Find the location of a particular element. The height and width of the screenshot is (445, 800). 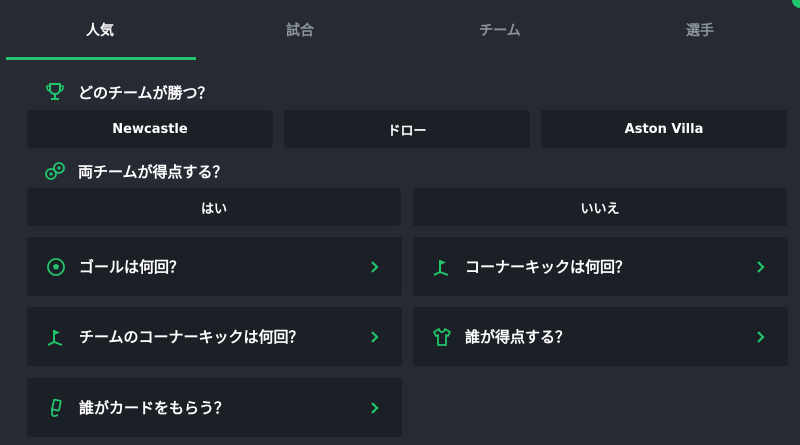

tab-player: 選手 is located at coordinates (700, 30).